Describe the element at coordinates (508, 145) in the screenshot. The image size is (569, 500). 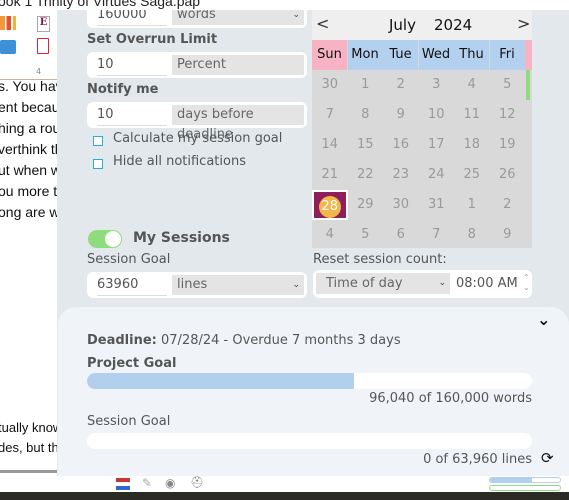
I see `calendar-day: 19` at that location.